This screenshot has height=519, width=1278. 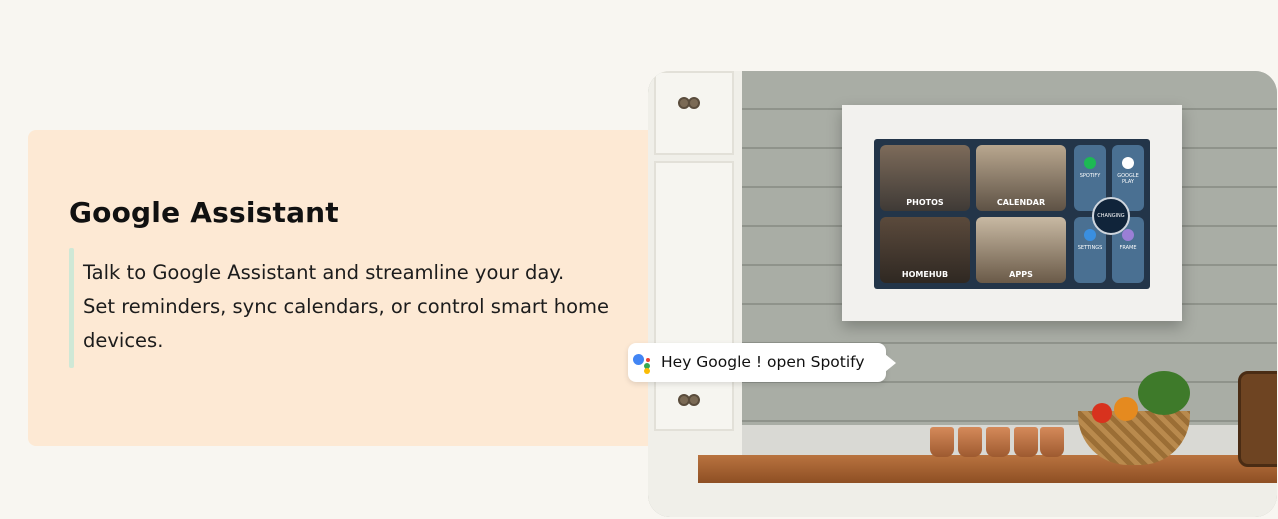 What do you see at coordinates (1164, 393) in the screenshot?
I see `greens` at bounding box center [1164, 393].